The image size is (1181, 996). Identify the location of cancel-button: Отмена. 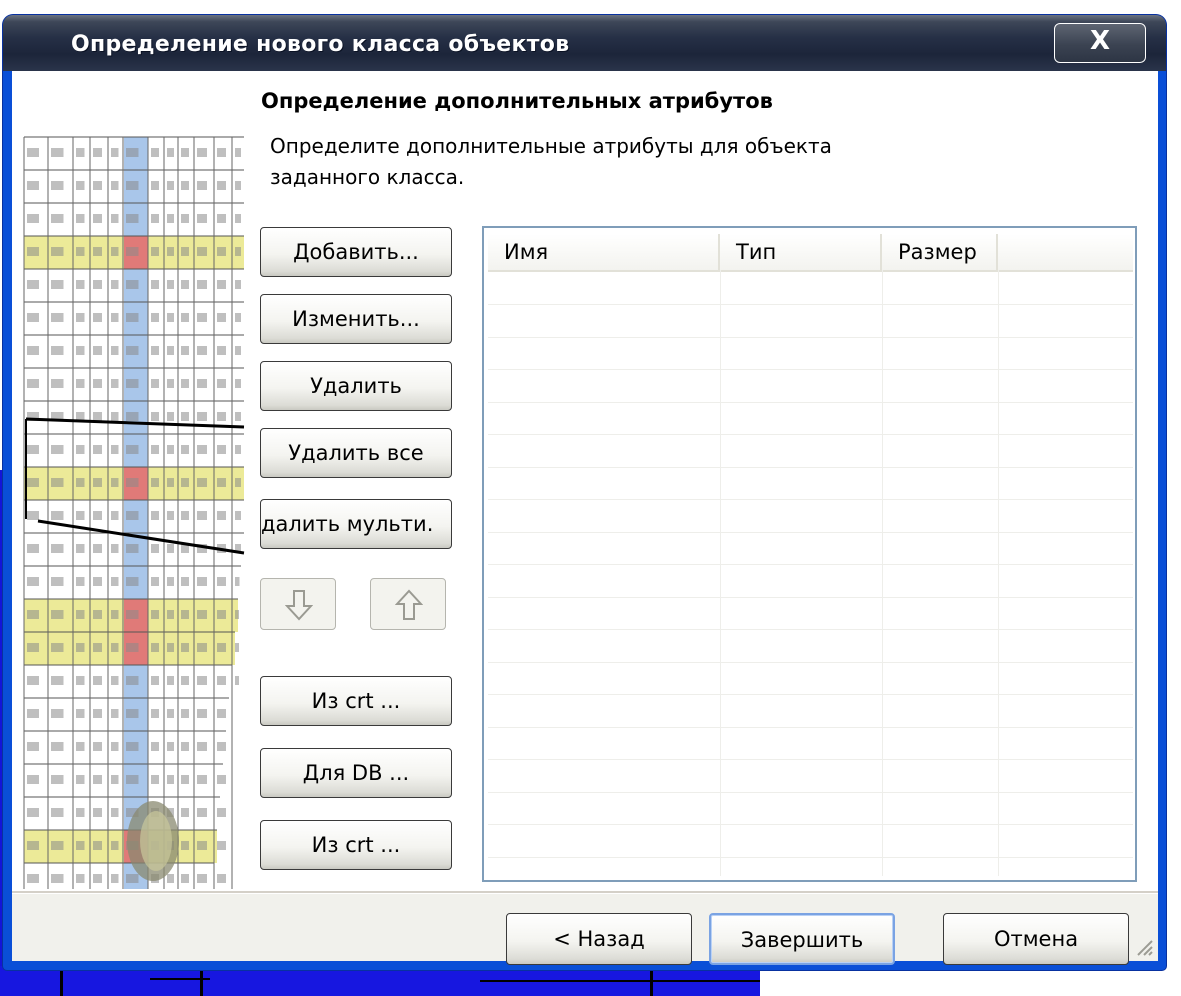
(1036, 939).